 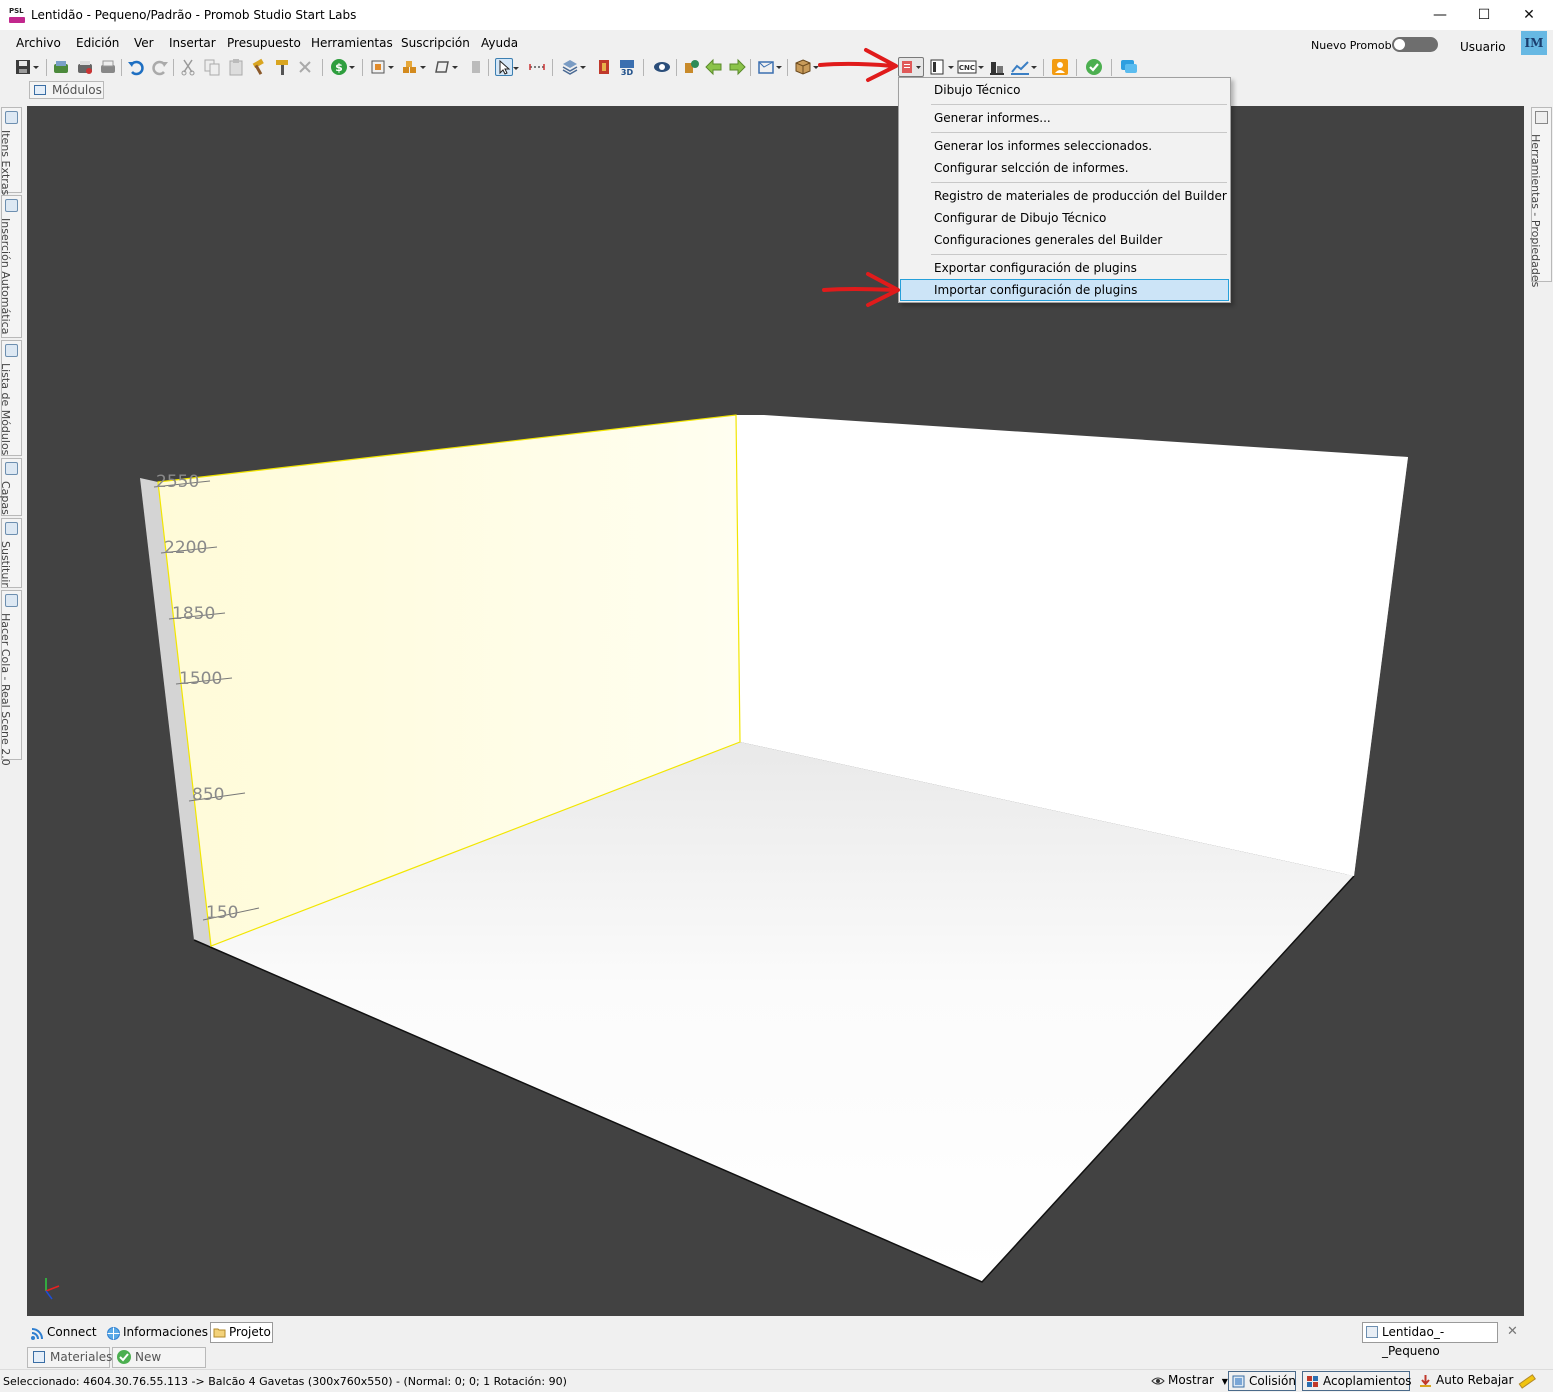 What do you see at coordinates (604, 67) in the screenshot?
I see `wall-dimension-icon` at bounding box center [604, 67].